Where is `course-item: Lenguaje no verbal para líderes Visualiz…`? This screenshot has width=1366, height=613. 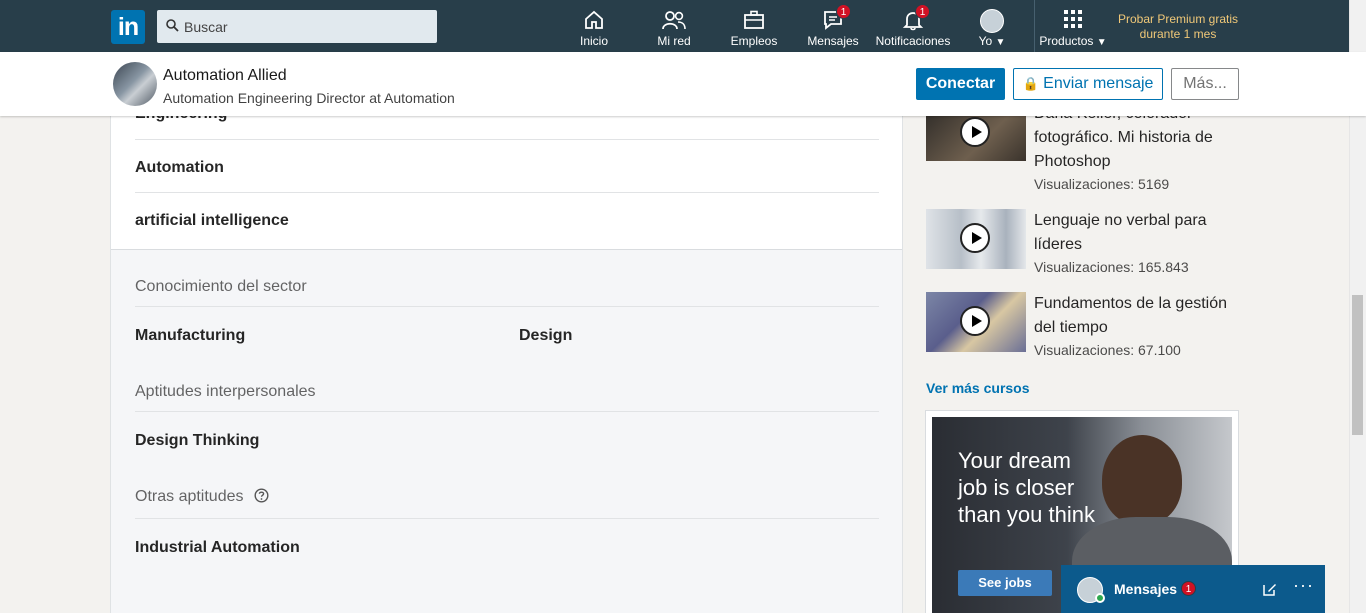 course-item: Lenguaje no verbal para líderes Visualiz… is located at coordinates (1086, 244).